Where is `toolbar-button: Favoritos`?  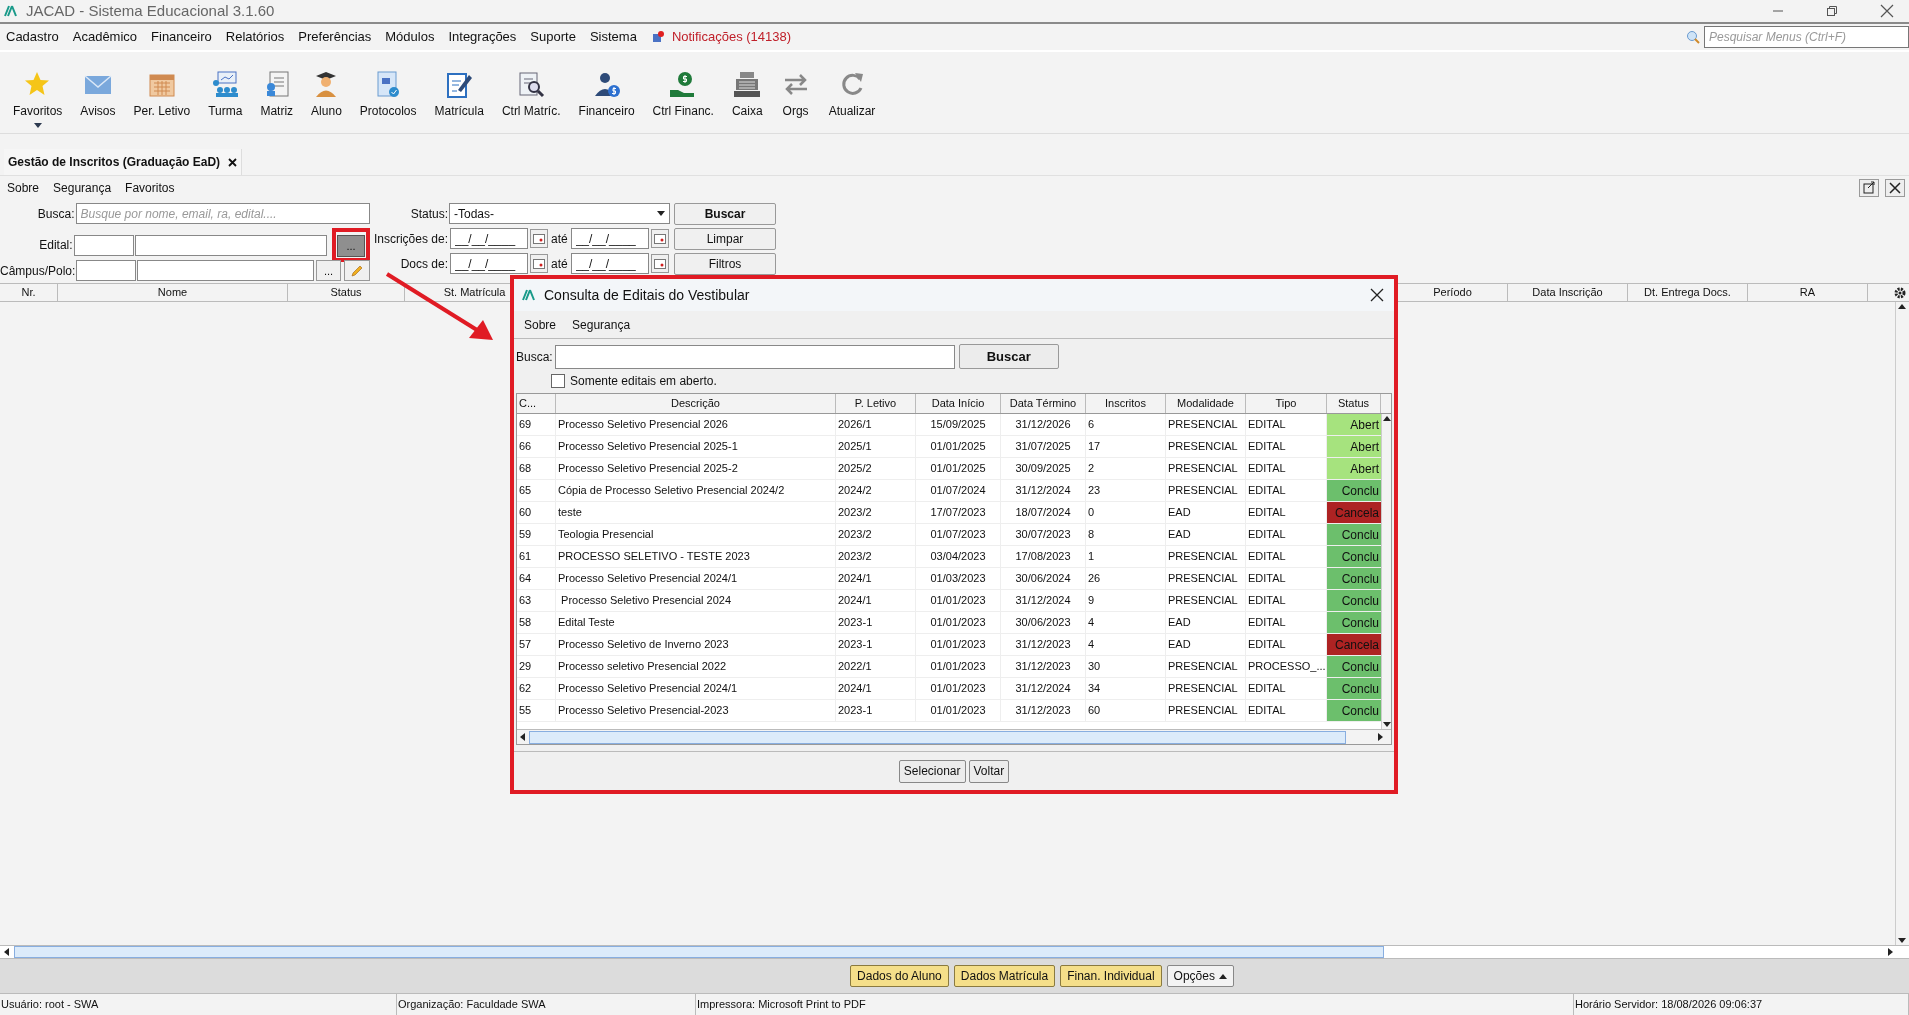
toolbar-button: Favoritos is located at coordinates (38, 111).